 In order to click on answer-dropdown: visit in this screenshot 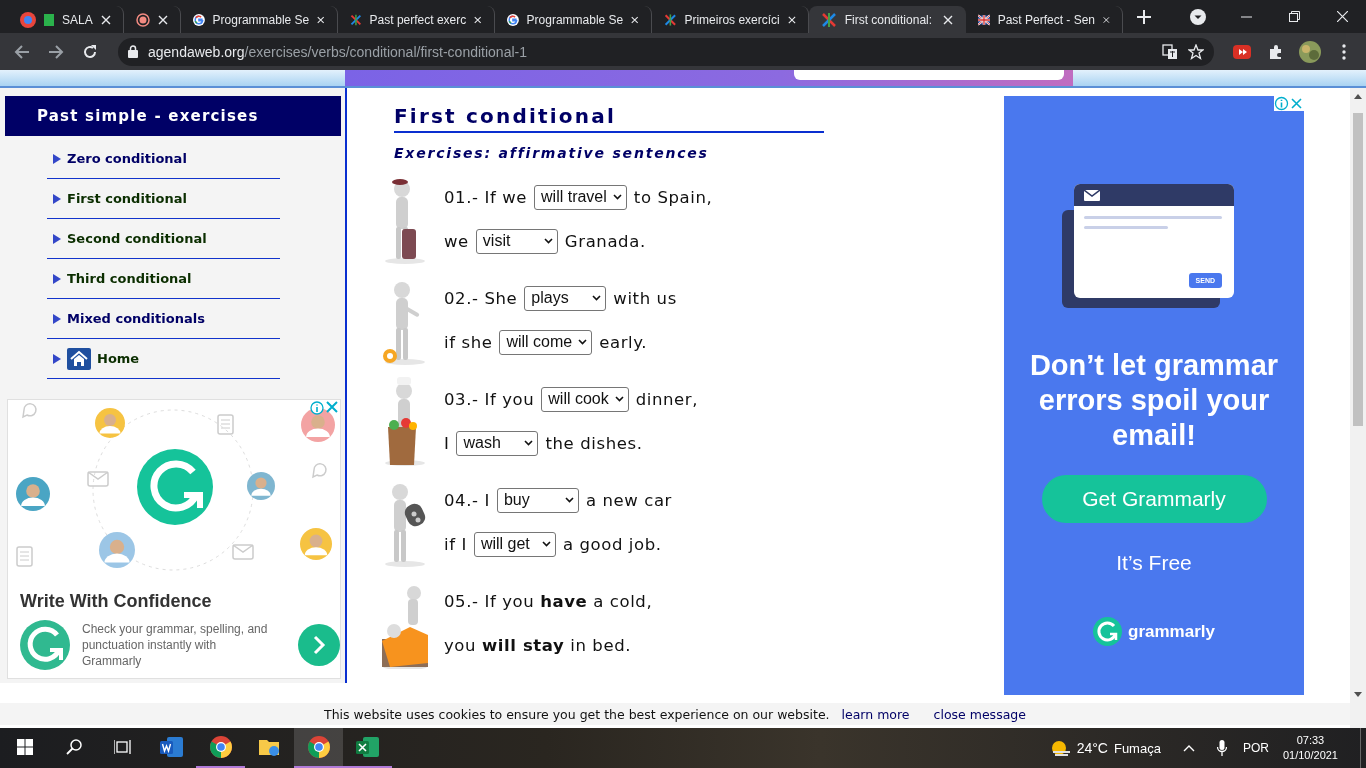, I will do `click(516, 241)`.